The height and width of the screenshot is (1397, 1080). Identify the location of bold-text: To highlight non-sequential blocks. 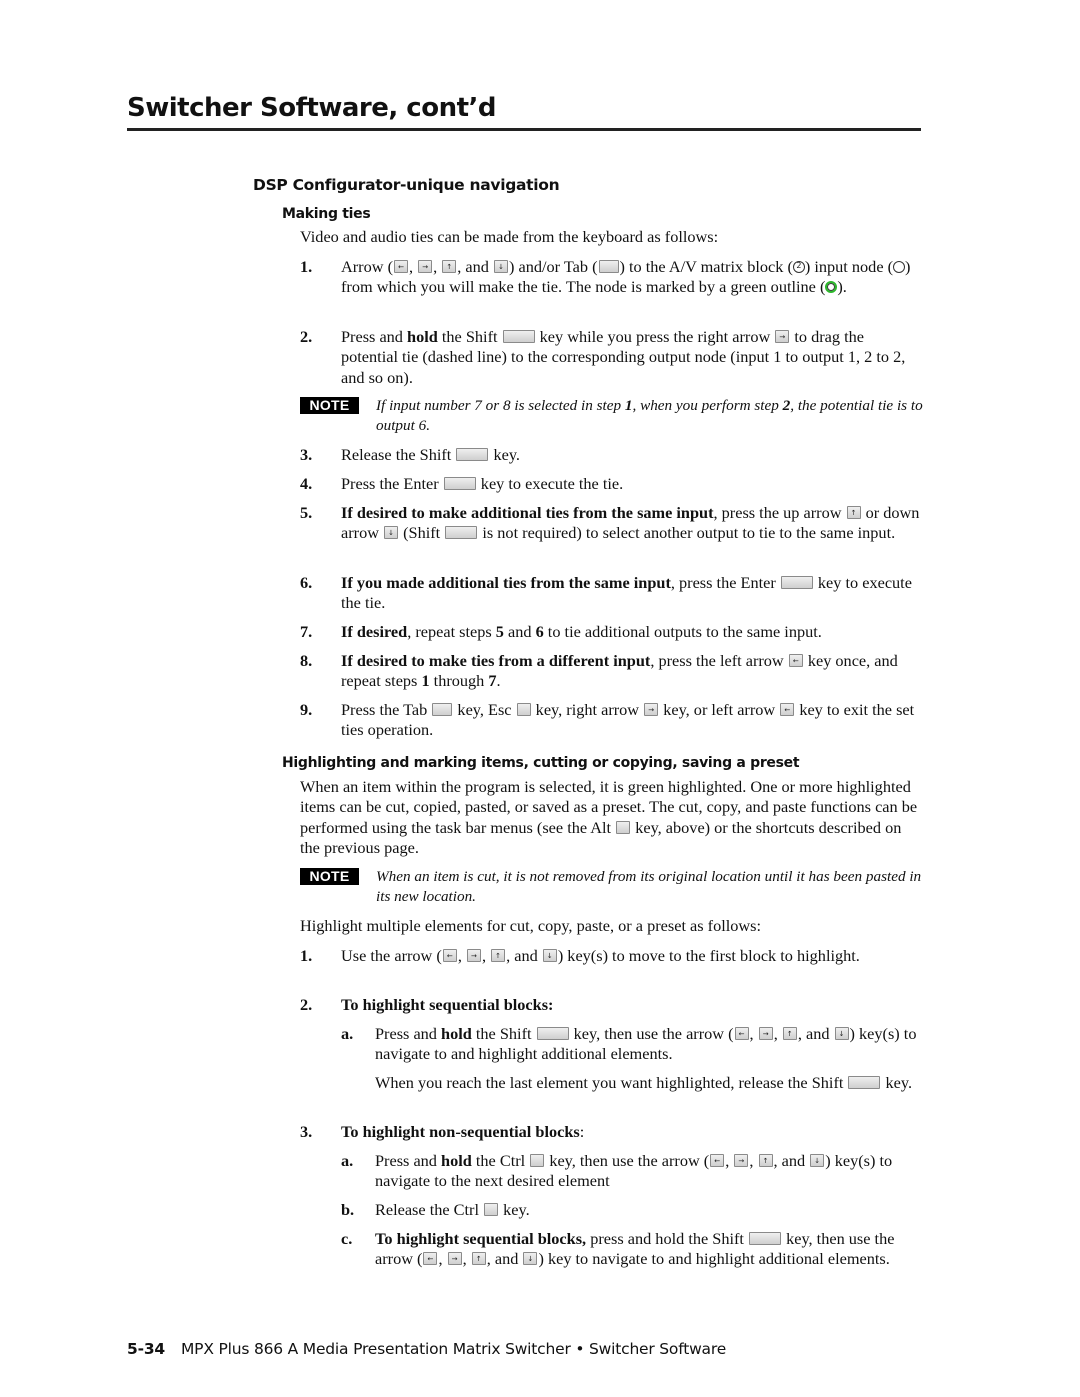
(460, 1131).